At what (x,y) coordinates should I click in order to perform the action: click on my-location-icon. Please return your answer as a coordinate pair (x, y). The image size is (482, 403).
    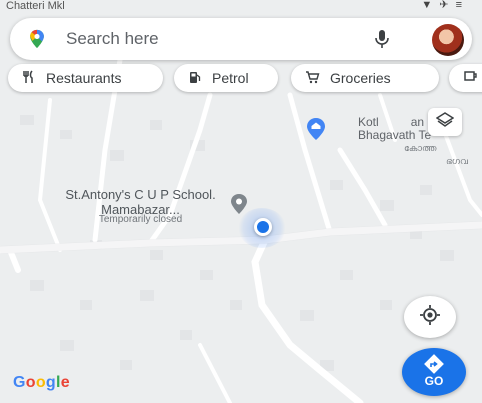
    Looking at the image, I should click on (430, 317).